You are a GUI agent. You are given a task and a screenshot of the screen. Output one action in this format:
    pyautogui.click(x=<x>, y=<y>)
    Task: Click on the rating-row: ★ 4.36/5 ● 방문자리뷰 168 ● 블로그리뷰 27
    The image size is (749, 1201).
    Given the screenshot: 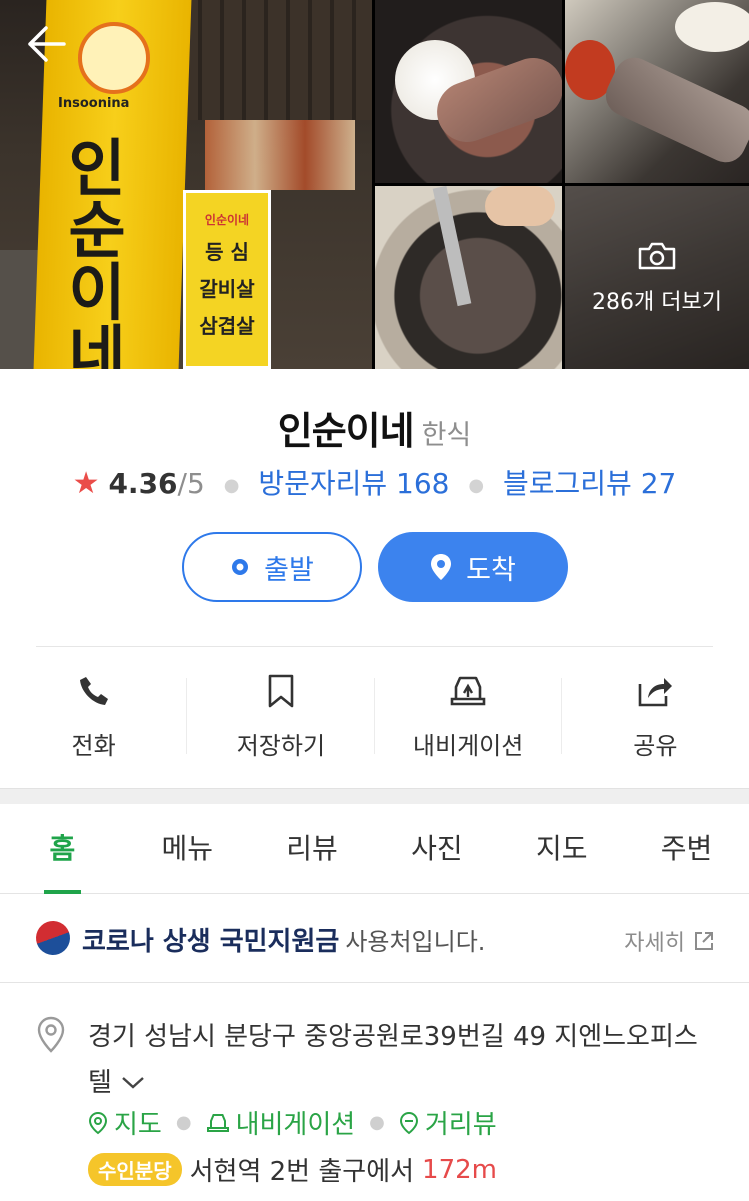 What is the action you would take?
    pyautogui.click(x=374, y=482)
    